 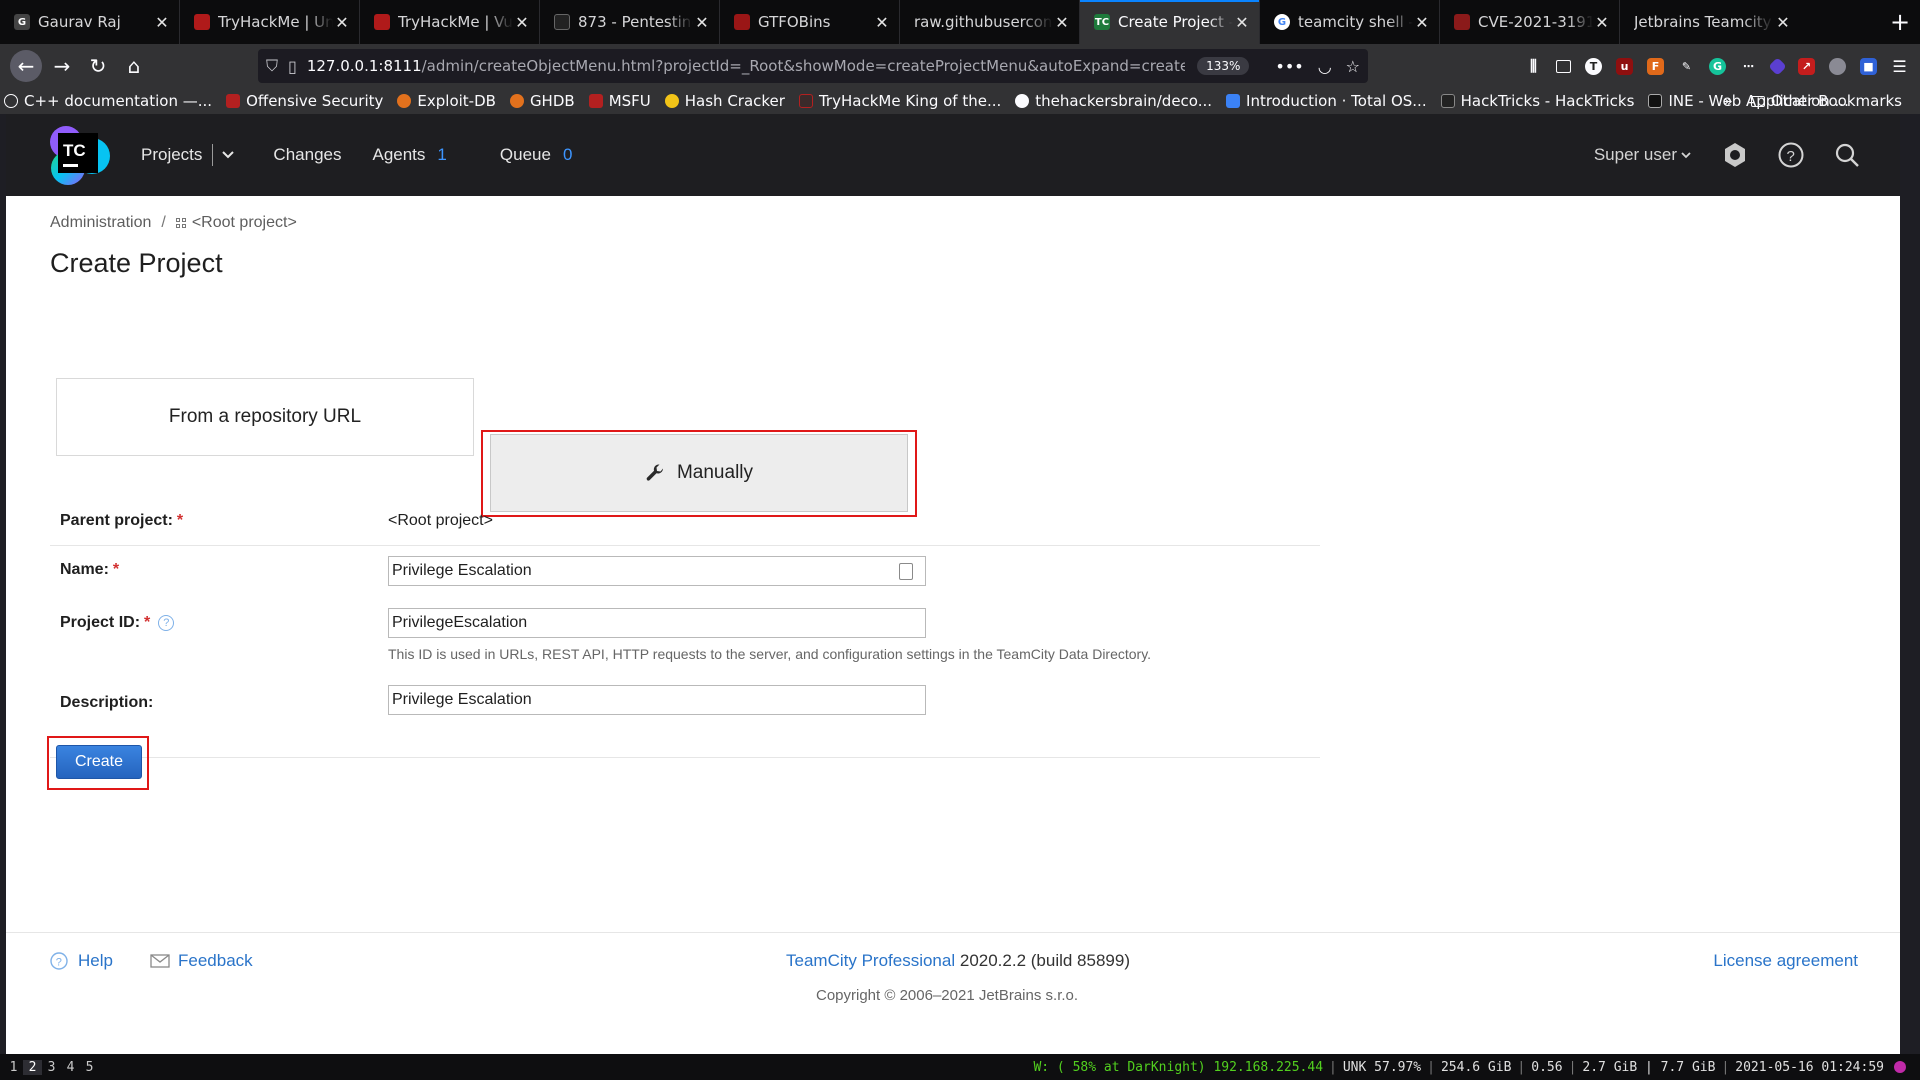 What do you see at coordinates (1686, 66) in the screenshot?
I see `wappalyzer-icon: ✎` at bounding box center [1686, 66].